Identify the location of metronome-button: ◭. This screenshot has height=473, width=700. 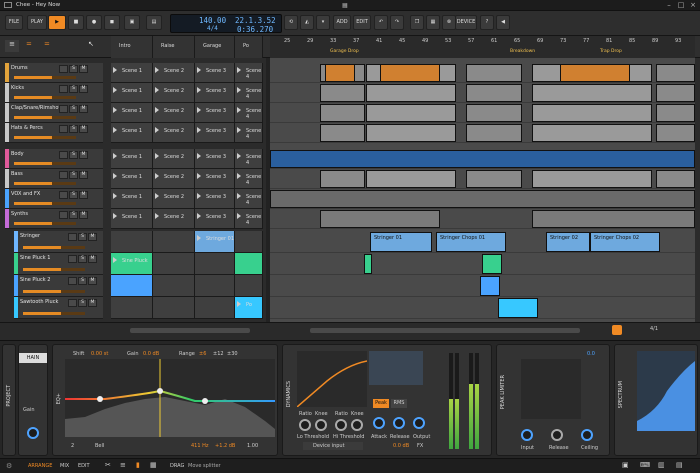
(307, 22).